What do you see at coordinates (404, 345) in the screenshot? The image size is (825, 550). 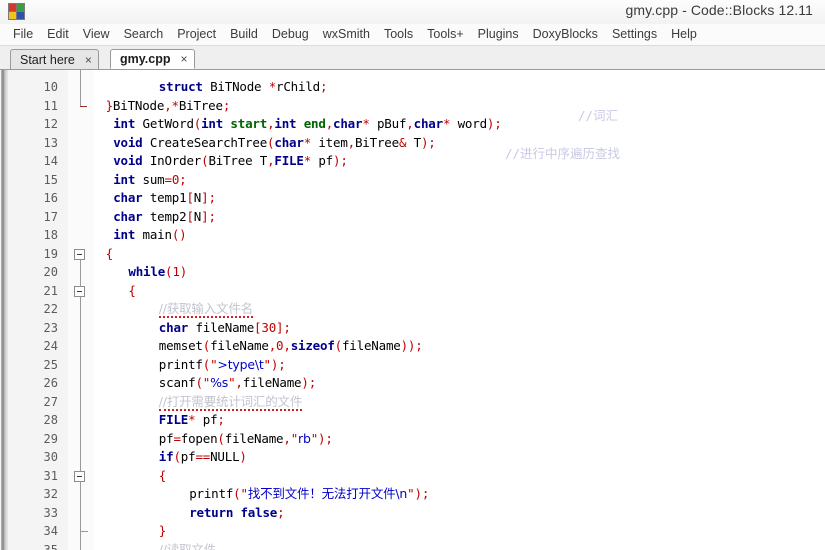 I see `code-operator: )` at bounding box center [404, 345].